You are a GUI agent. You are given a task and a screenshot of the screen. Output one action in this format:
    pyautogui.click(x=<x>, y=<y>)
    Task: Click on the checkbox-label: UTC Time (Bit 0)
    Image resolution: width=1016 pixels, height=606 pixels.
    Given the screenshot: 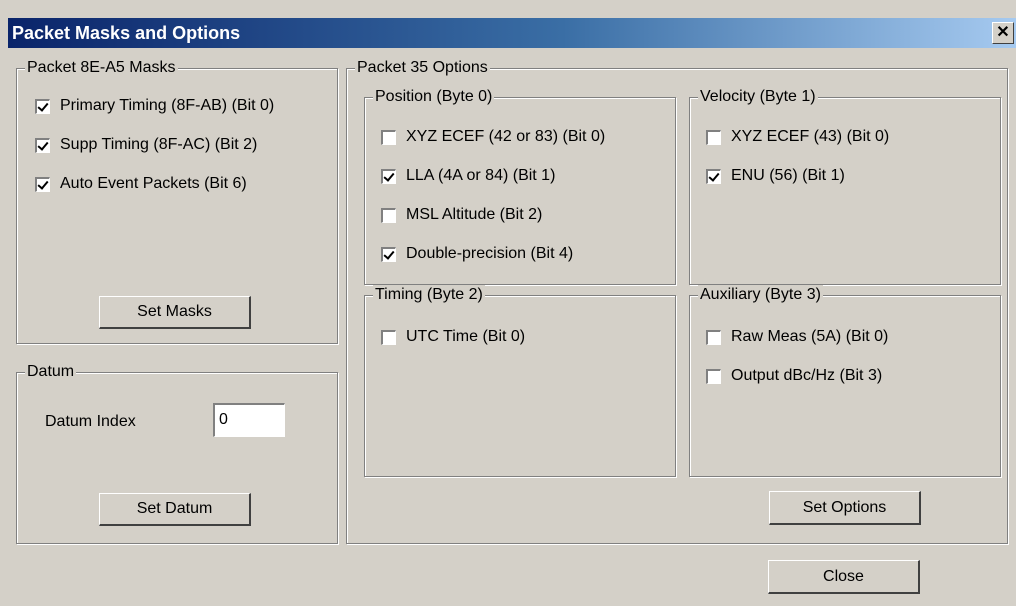 What is the action you would take?
    pyautogui.click(x=466, y=336)
    